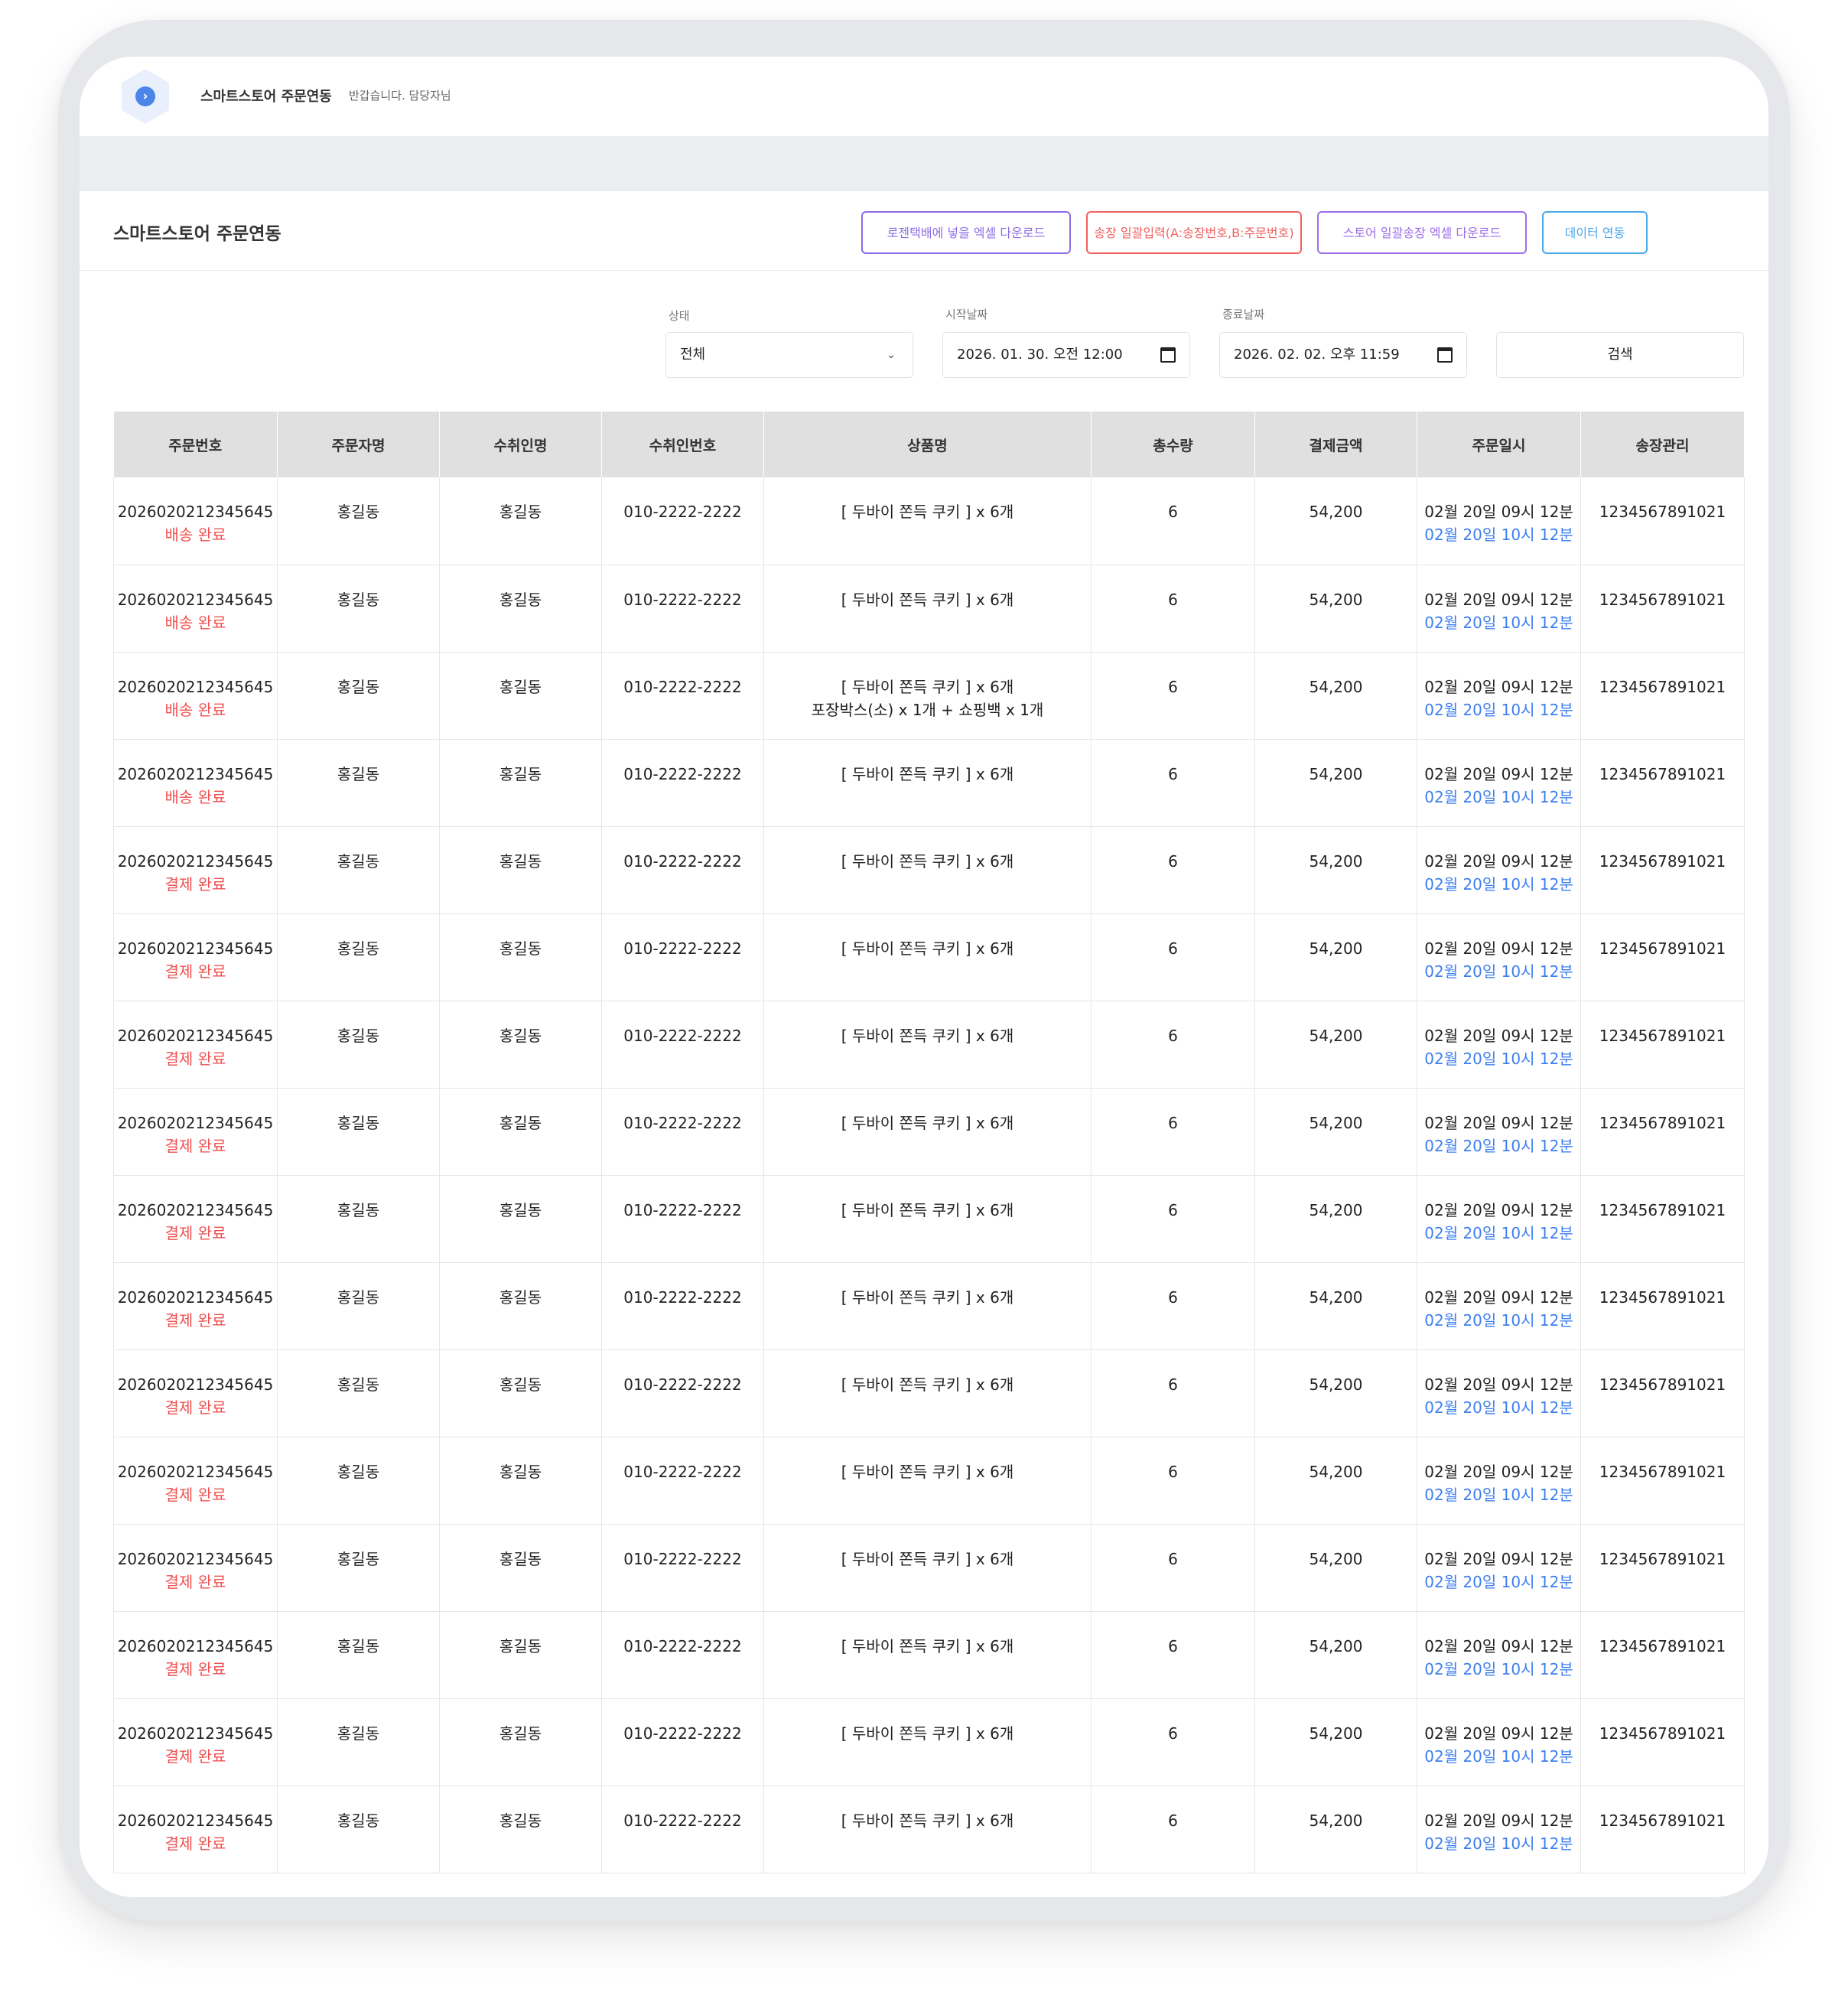 The width and height of the screenshot is (1848, 2015). What do you see at coordinates (1422, 232) in the screenshot?
I see `store-invoice-download-button: 스토어 일괄송장 엑셀 다운로드` at bounding box center [1422, 232].